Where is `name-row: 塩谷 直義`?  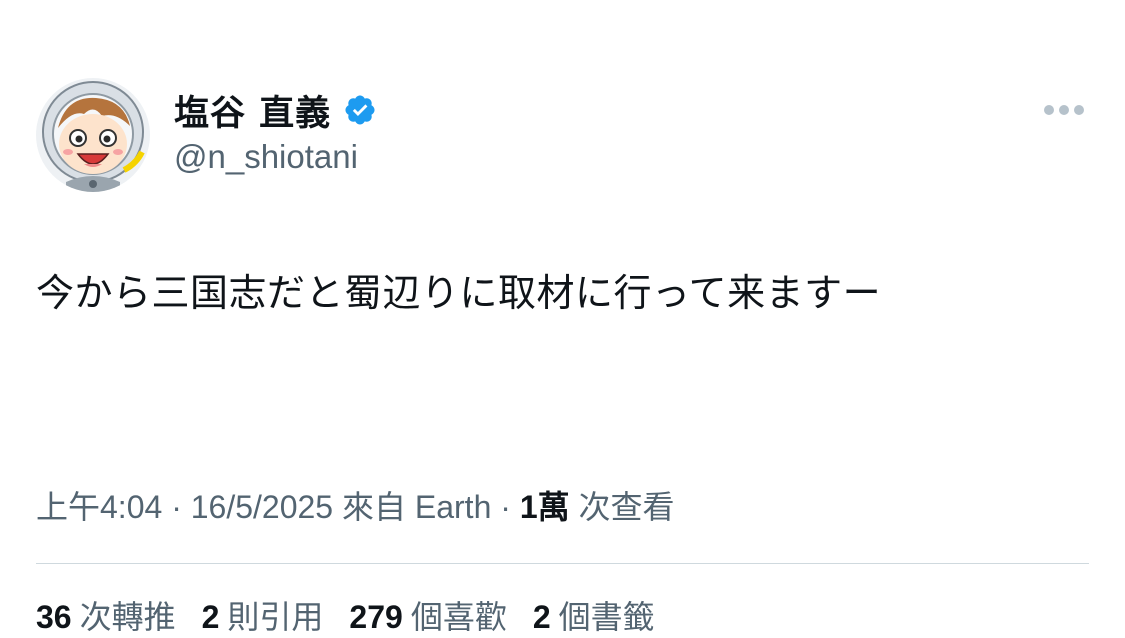
name-row: 塩谷 直義 is located at coordinates (275, 110).